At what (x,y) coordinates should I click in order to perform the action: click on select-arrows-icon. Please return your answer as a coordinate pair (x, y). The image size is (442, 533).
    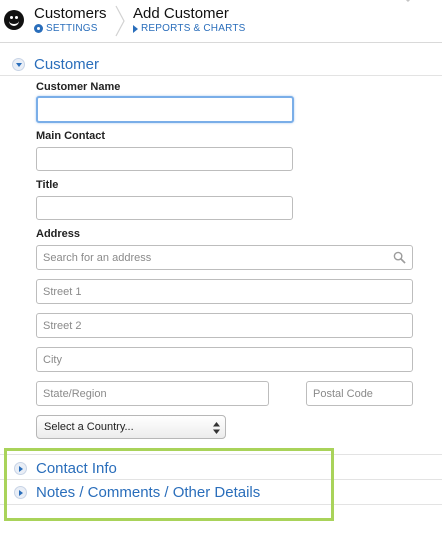
    Looking at the image, I should click on (216, 428).